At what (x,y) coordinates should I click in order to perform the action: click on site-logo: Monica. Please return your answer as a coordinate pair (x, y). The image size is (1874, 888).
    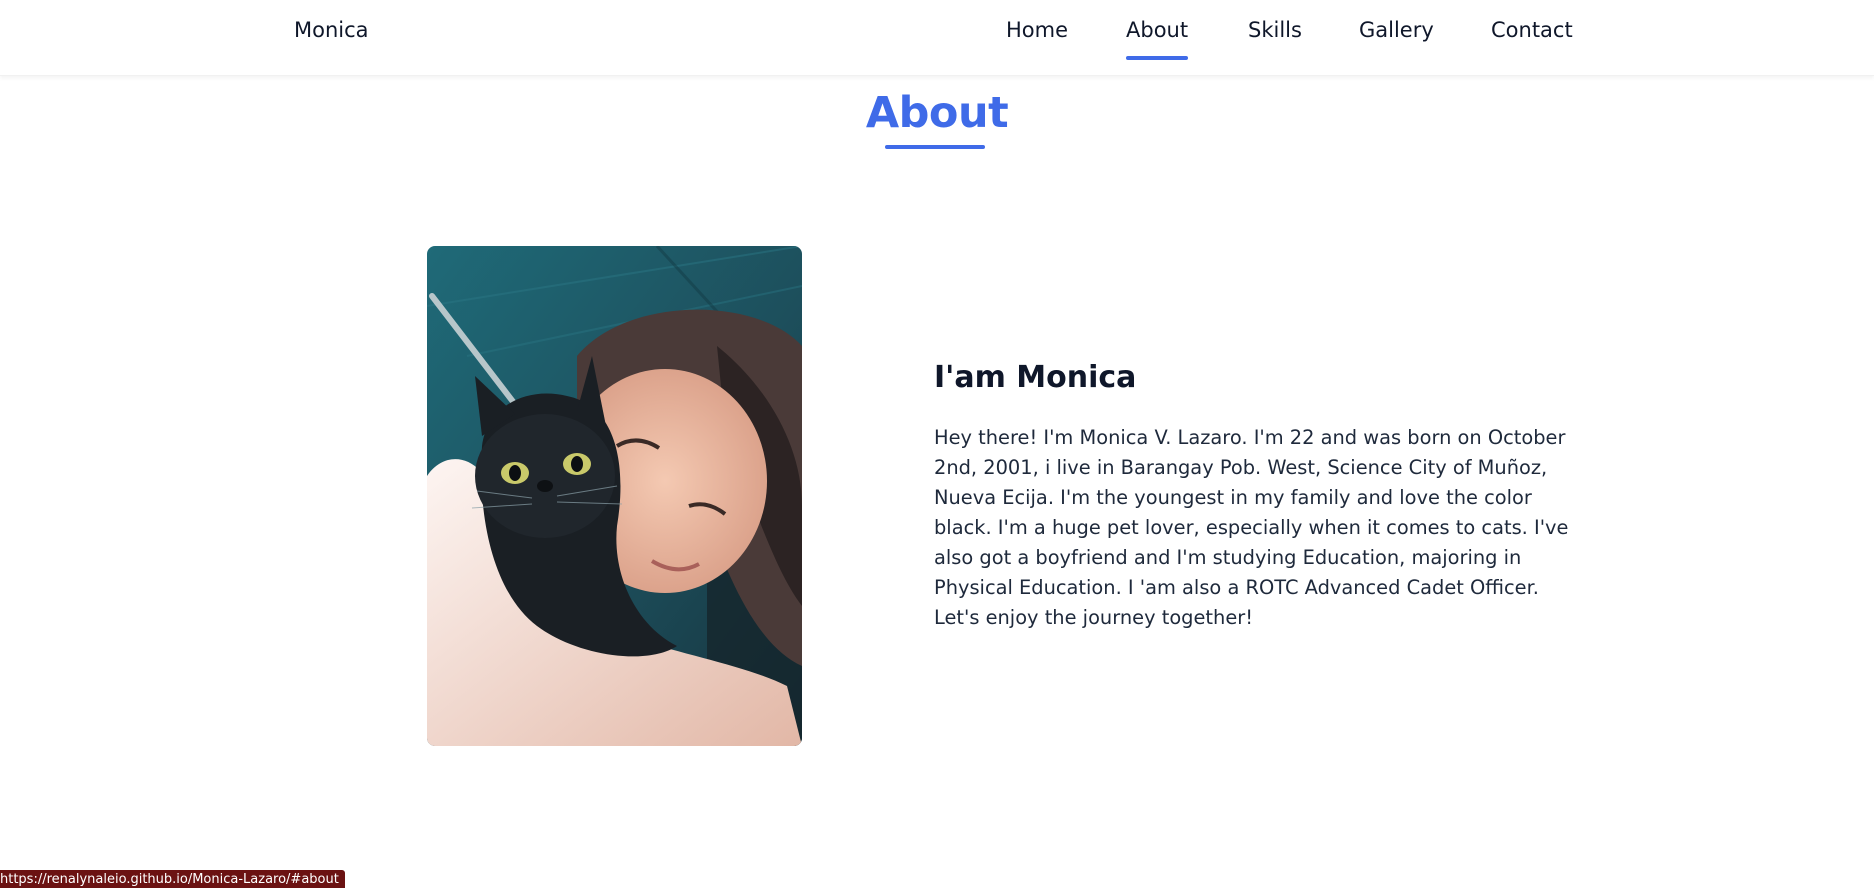
    Looking at the image, I should click on (331, 30).